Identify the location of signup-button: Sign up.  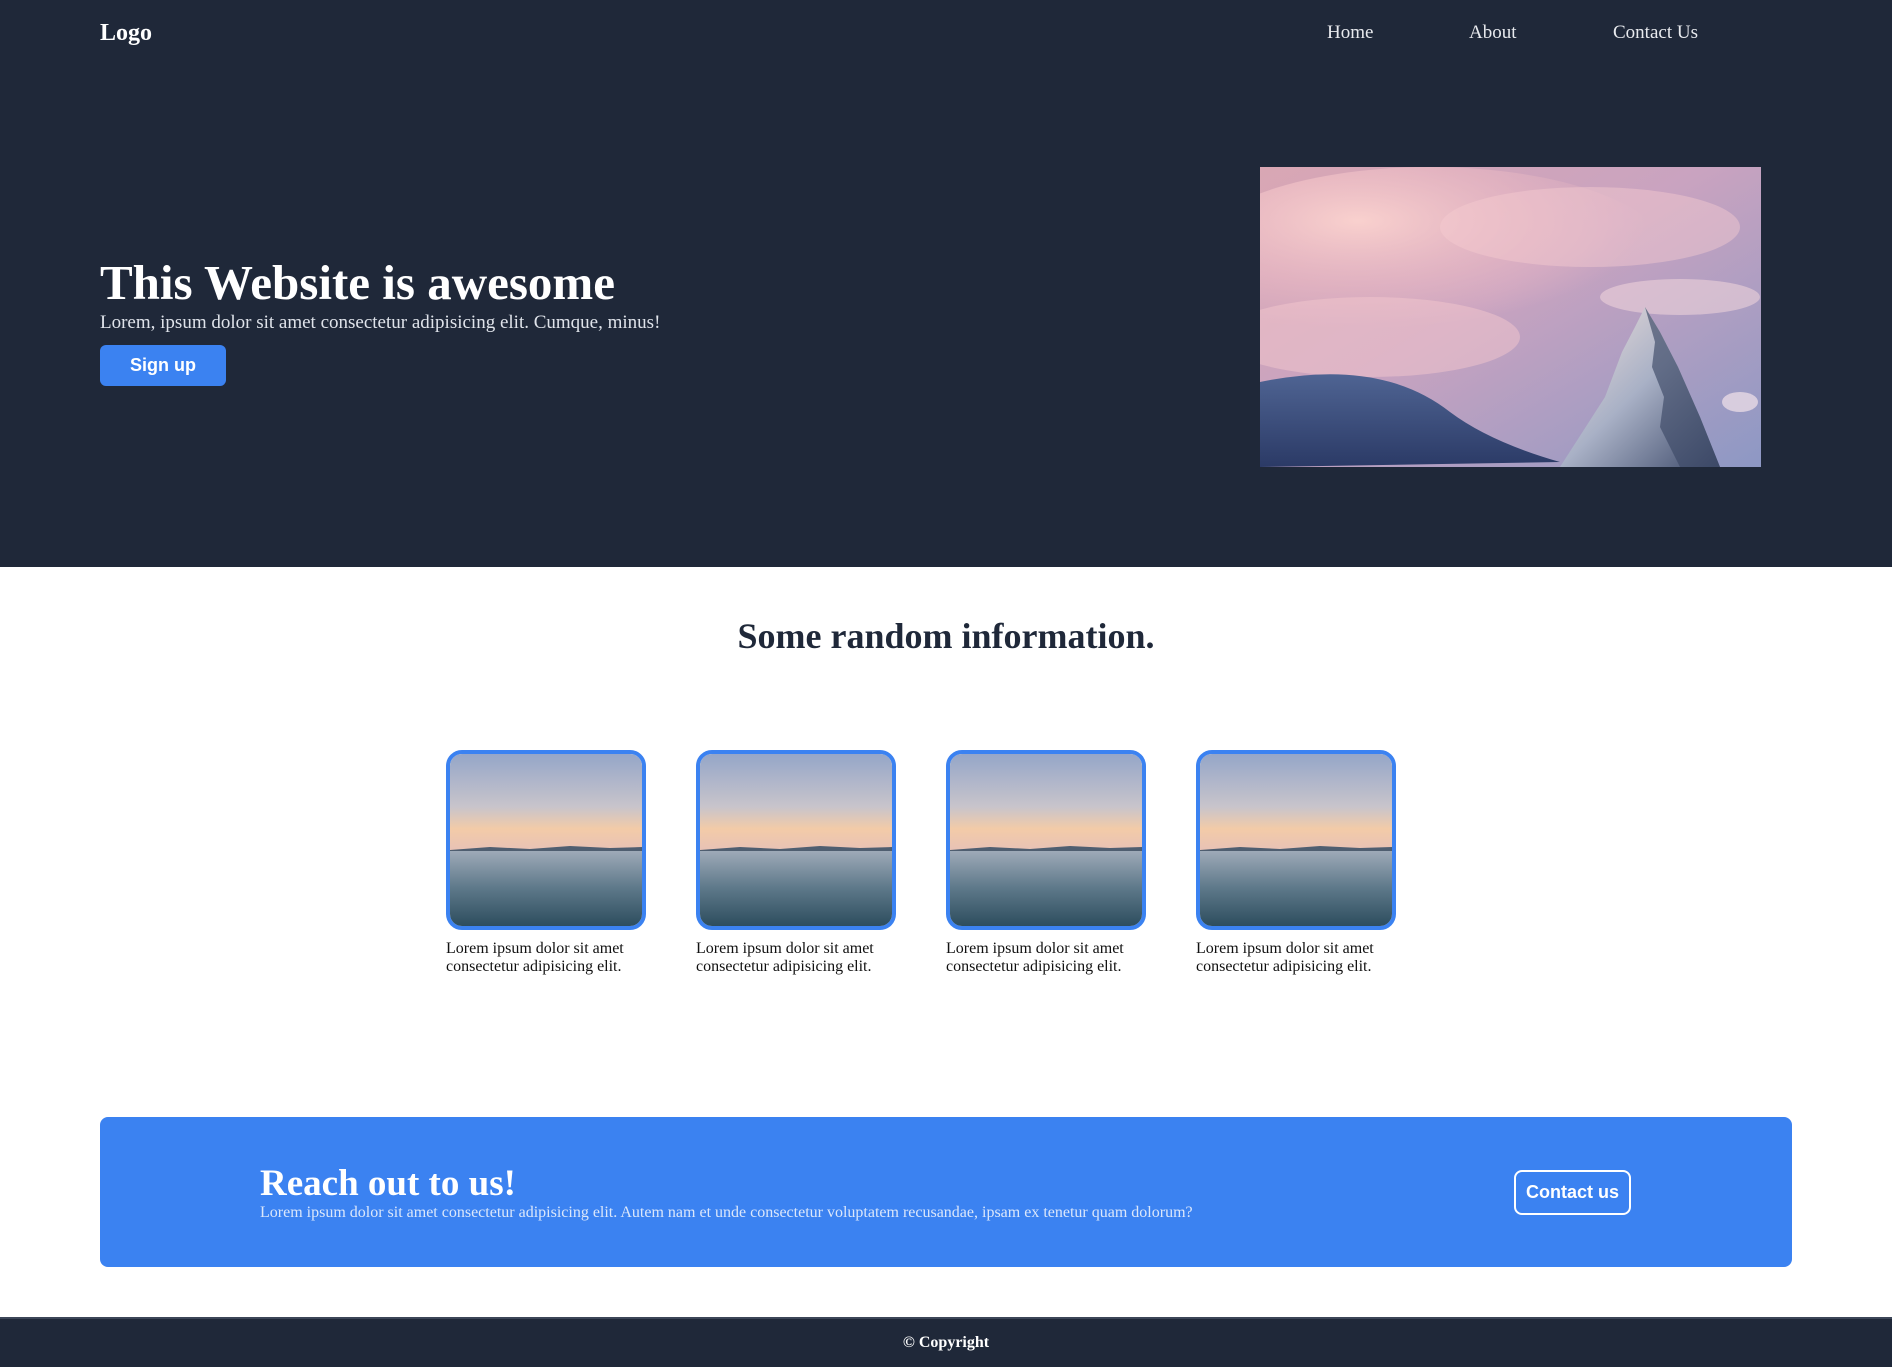
(163, 365).